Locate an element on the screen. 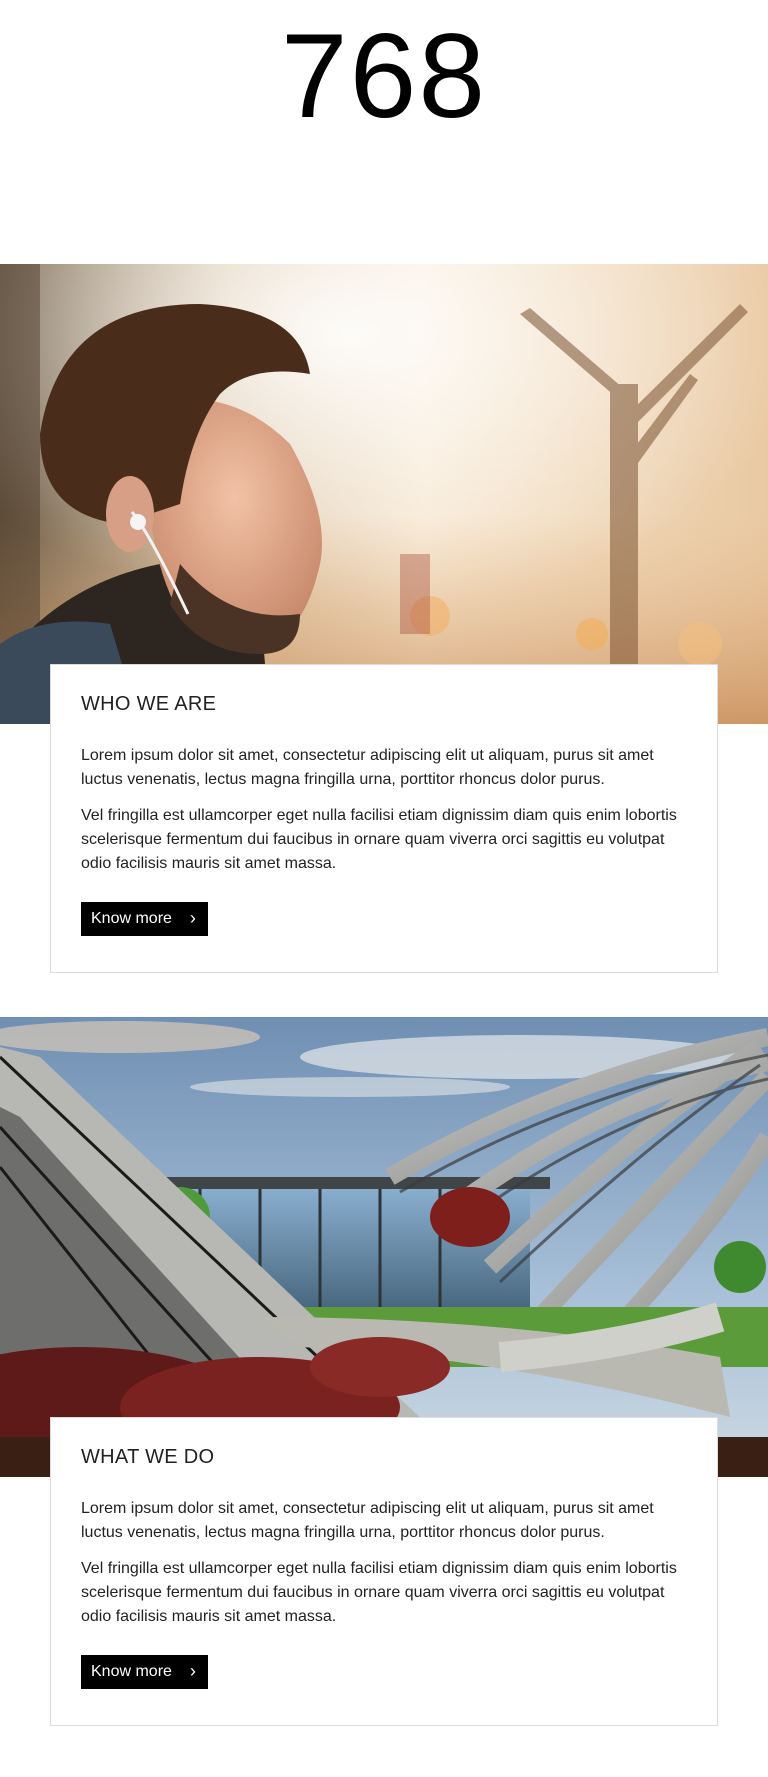 This screenshot has height=1777, width=768. viewport-width-heading: 768 is located at coordinates (384, 76).